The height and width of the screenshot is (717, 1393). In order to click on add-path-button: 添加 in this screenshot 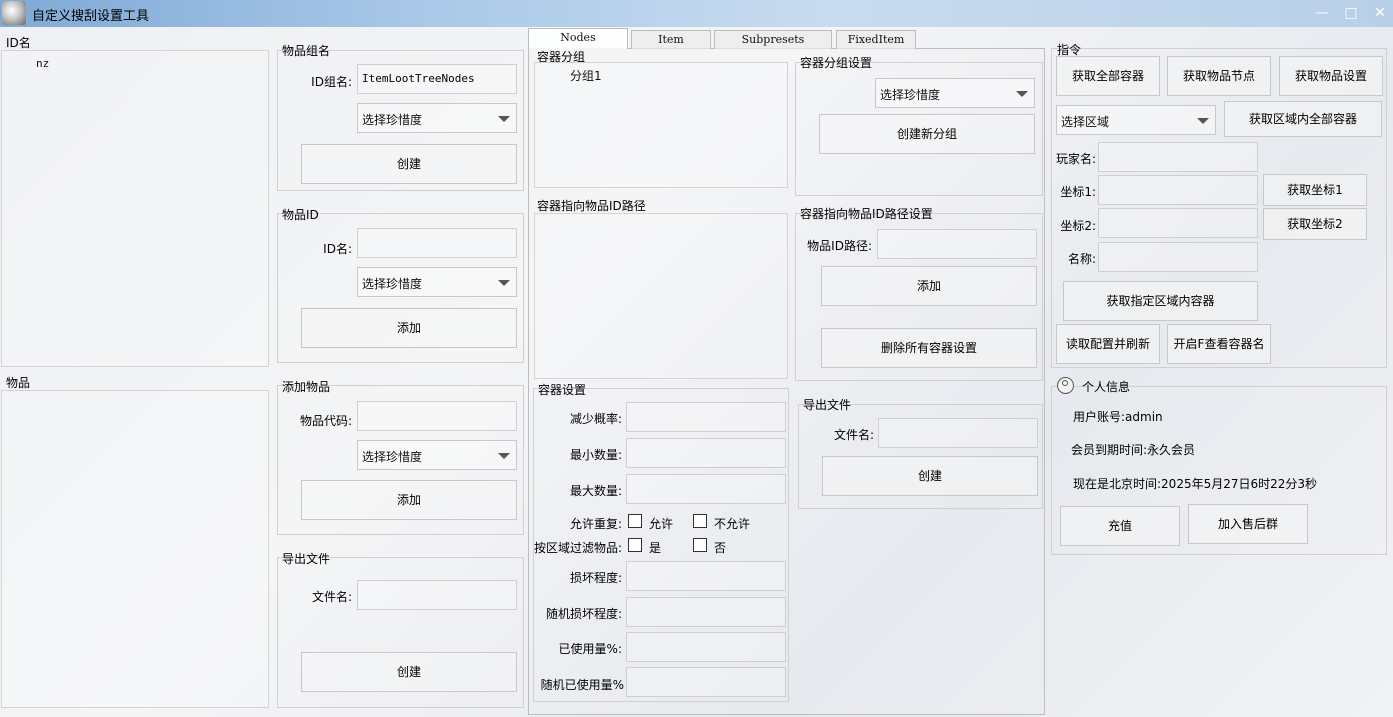, I will do `click(929, 286)`.